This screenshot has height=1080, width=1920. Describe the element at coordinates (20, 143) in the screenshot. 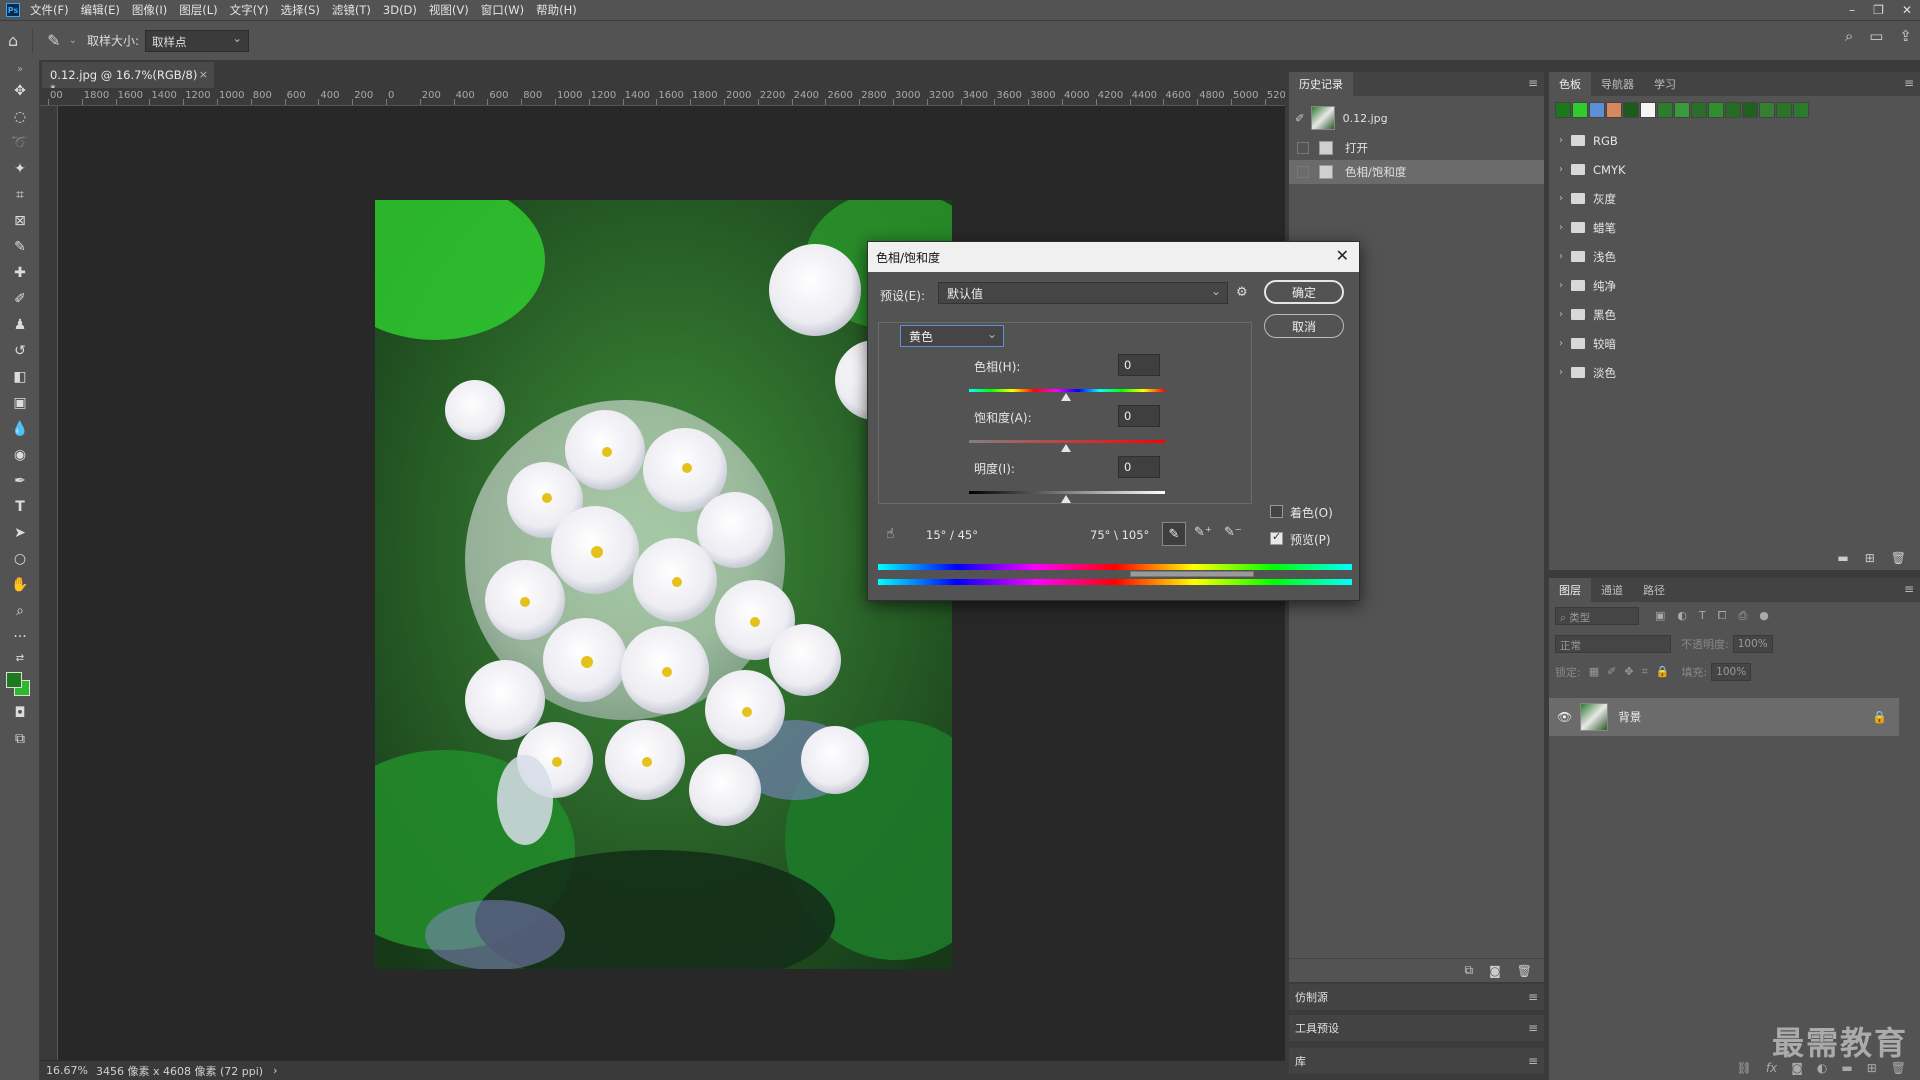

I see `lasso-tool-icon: ➰` at that location.